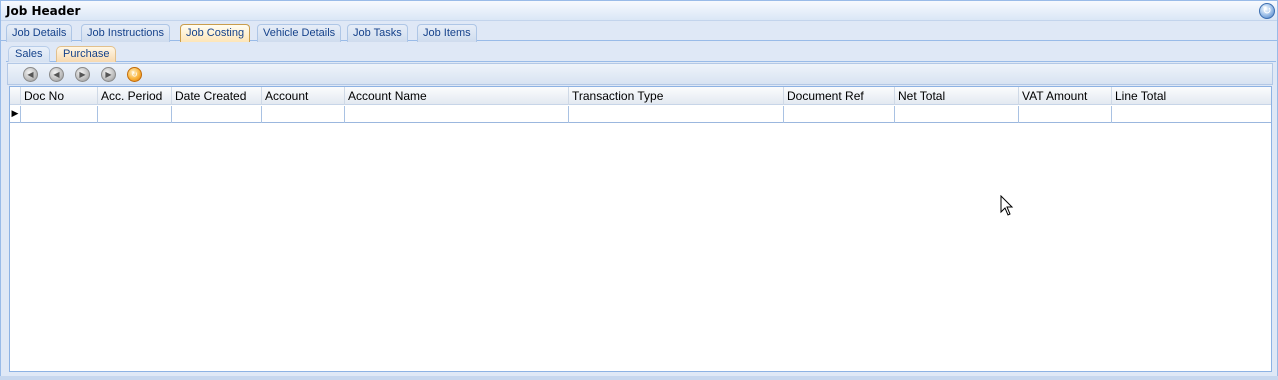  I want to click on previous-icon: ◀, so click(56, 74).